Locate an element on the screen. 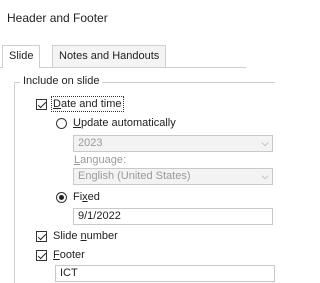 Image resolution: width=320 pixels, height=283 pixels. date-time-label: Date and time is located at coordinates (87, 104).